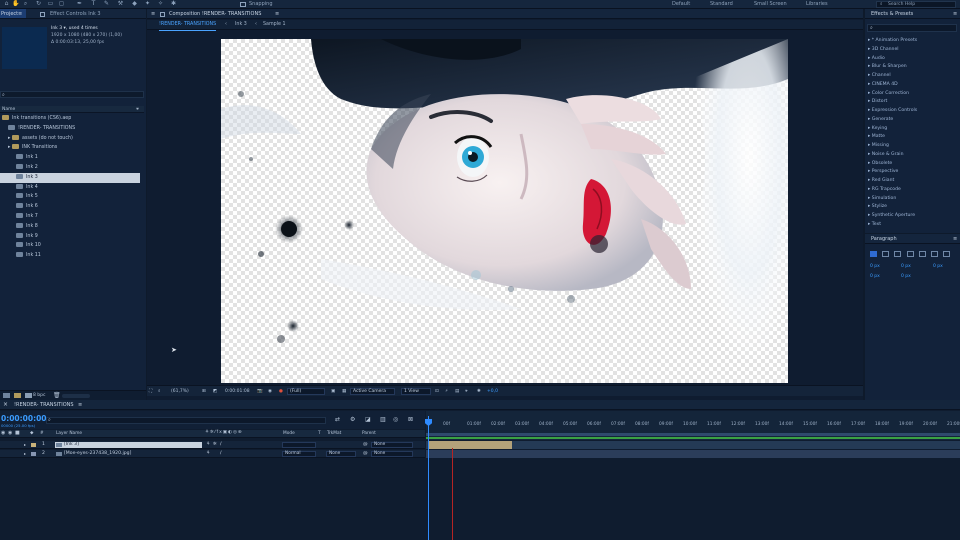 This screenshot has height=540, width=960. What do you see at coordinates (61, 4) in the screenshot?
I see `pan-behind-tool-icon: ◻` at bounding box center [61, 4].